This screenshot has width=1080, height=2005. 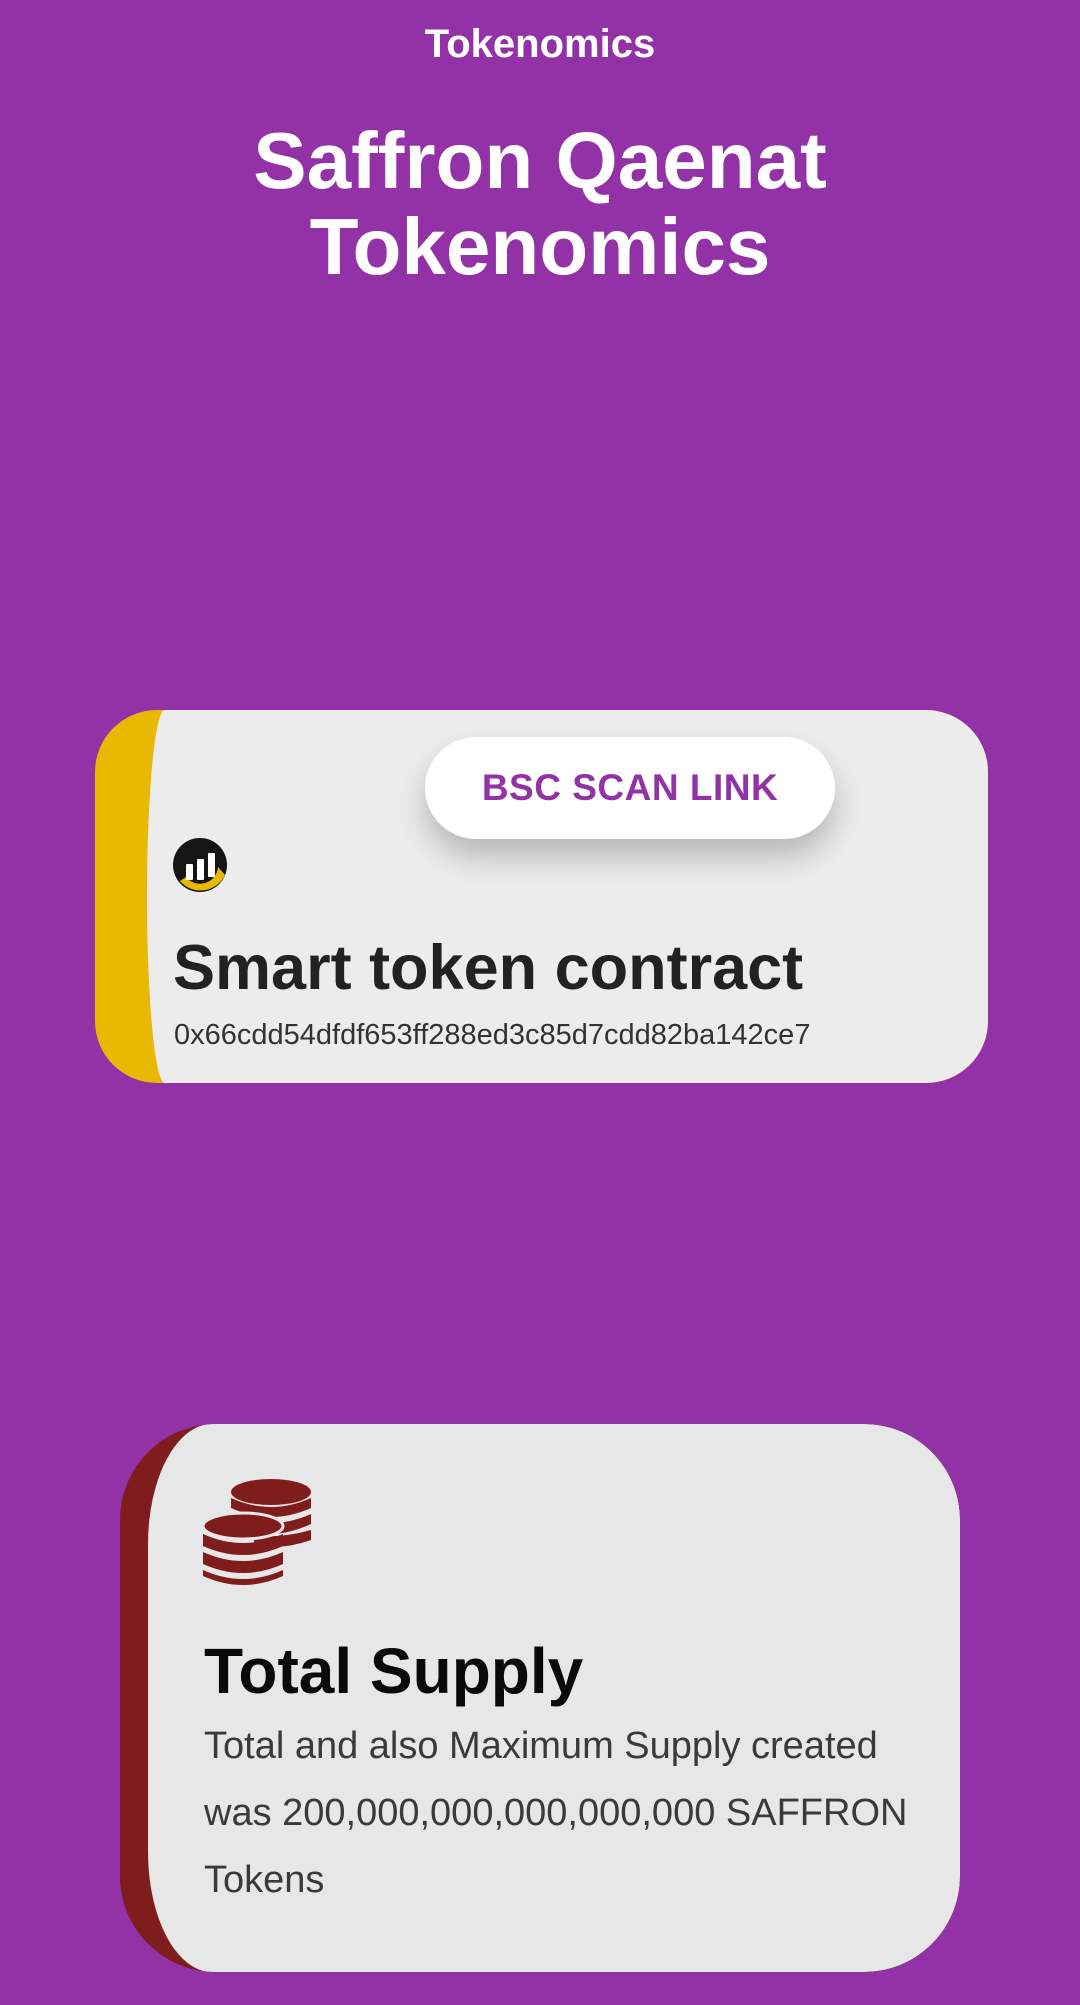 What do you see at coordinates (540, 160) in the screenshot?
I see `page-title-line-1: Saffron Qaenat` at bounding box center [540, 160].